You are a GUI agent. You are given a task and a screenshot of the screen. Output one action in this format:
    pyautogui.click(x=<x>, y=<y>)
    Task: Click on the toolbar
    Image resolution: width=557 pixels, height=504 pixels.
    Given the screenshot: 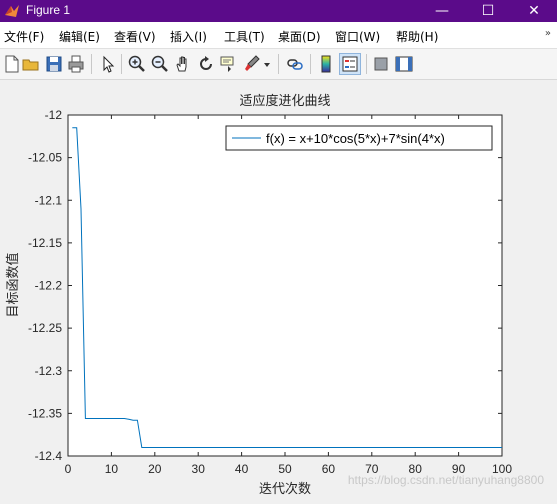 What is the action you would take?
    pyautogui.click(x=278, y=64)
    